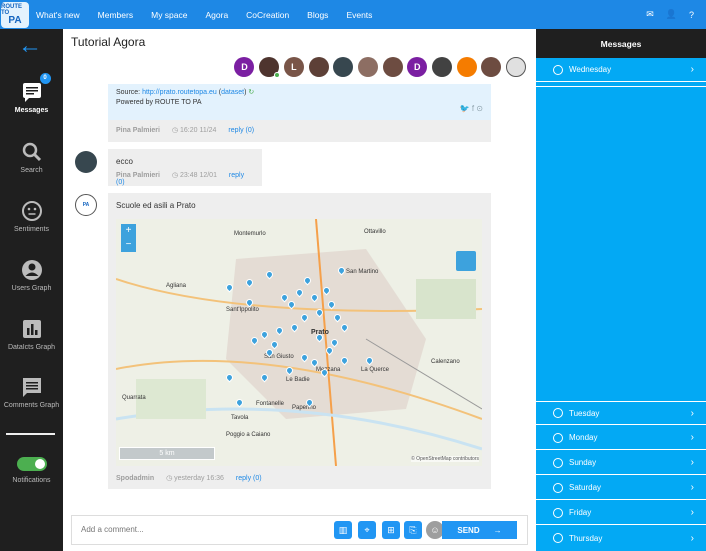 The height and width of the screenshot is (551, 706). I want to click on sidebar-item-messages: 0 Messages, so click(31, 93).